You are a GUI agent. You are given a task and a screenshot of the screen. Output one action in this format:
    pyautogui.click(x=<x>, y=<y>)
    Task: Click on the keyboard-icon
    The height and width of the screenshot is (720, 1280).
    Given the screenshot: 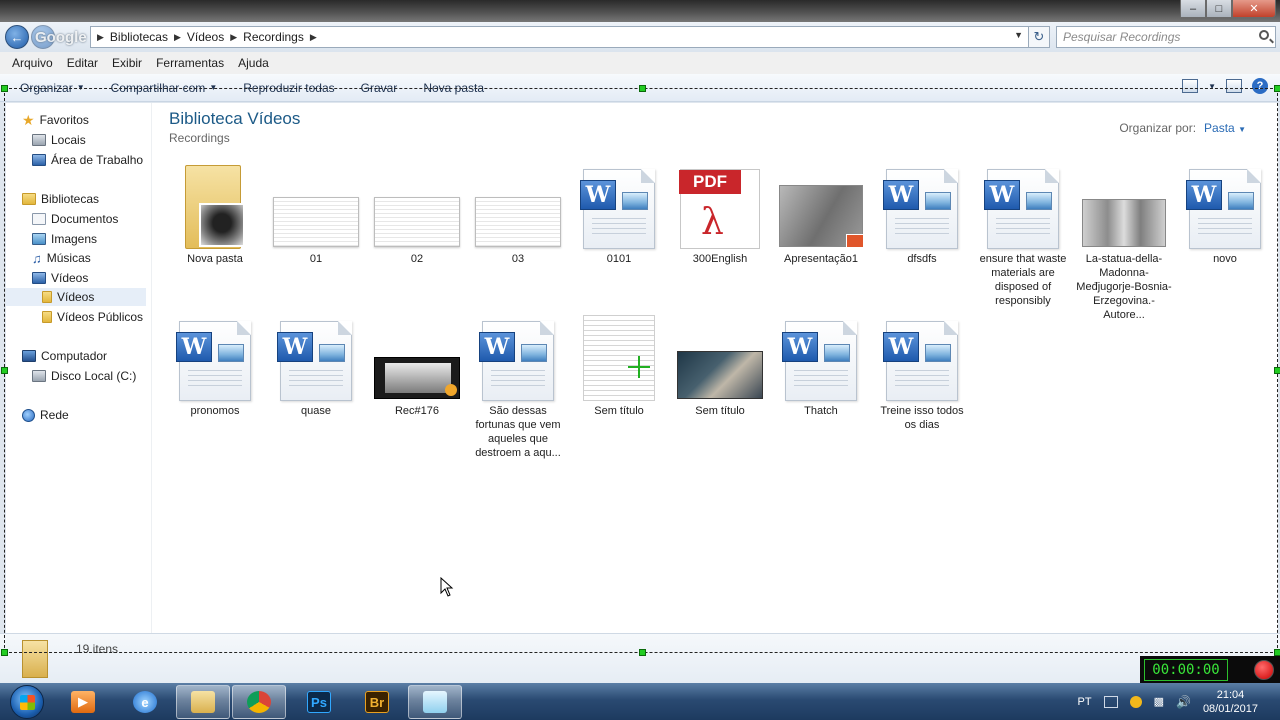 What is the action you would take?
    pyautogui.click(x=1110, y=701)
    